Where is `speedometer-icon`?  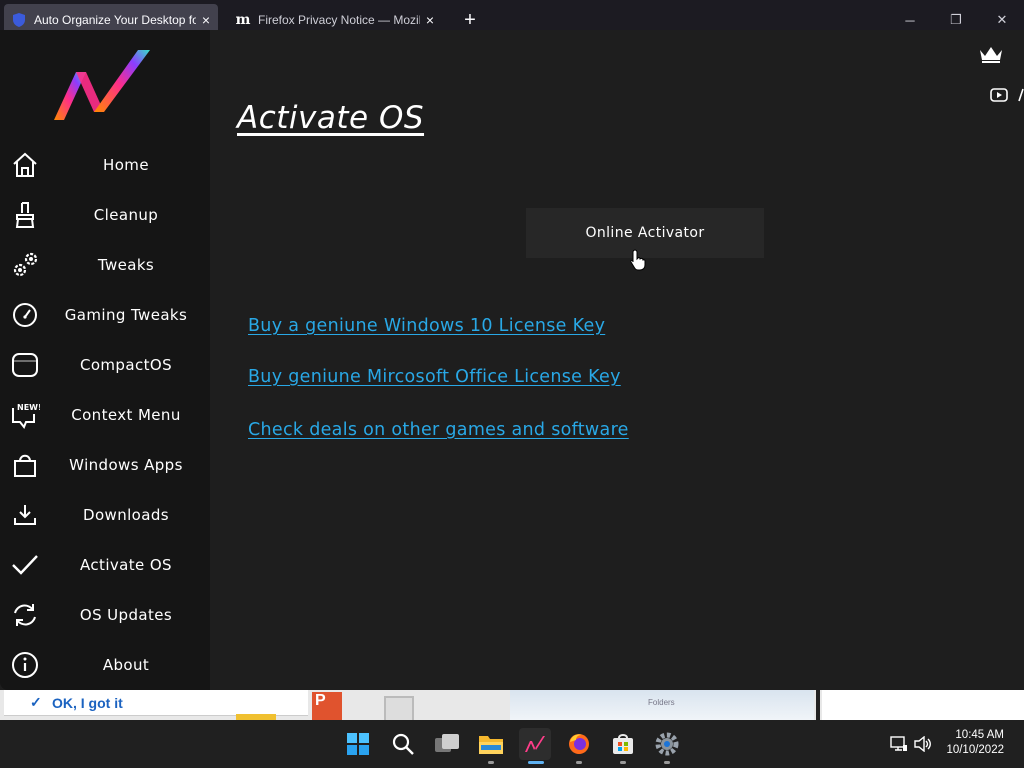
speedometer-icon is located at coordinates (25, 315).